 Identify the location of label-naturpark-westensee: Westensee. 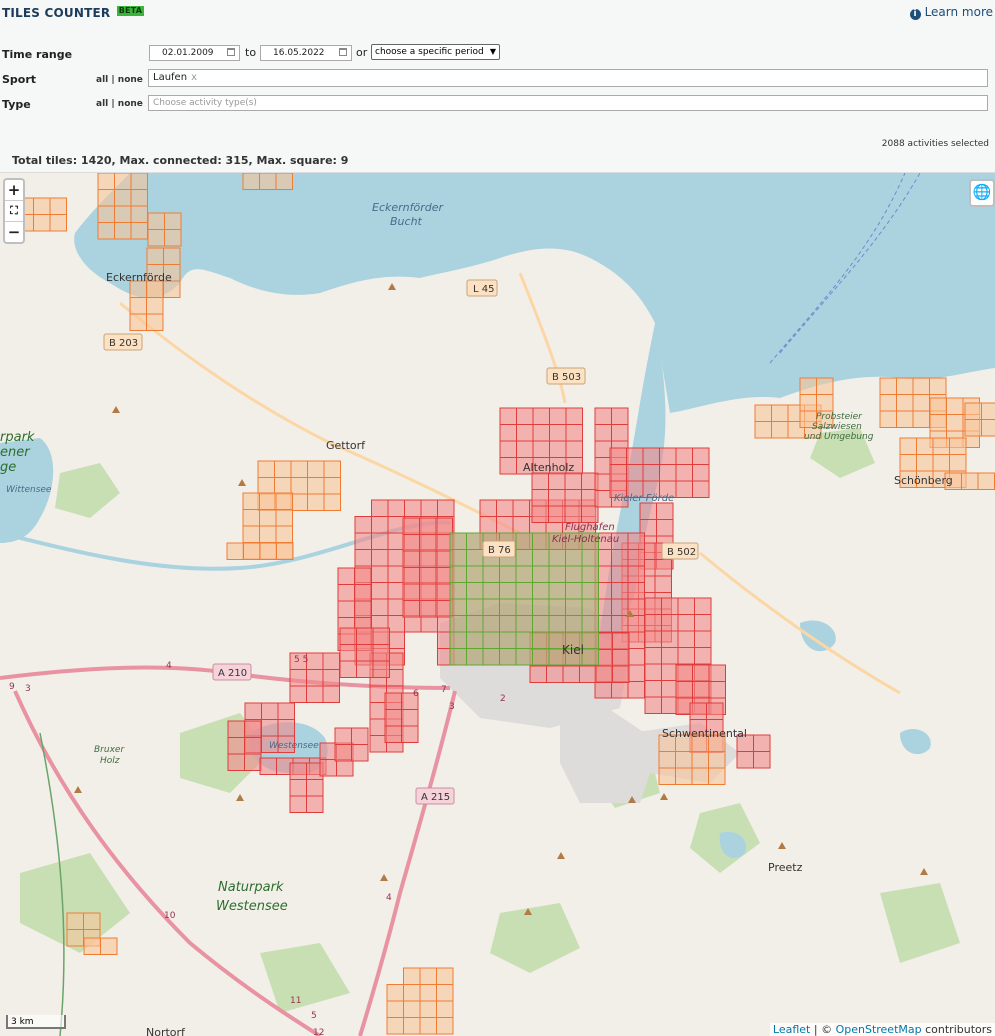
(252, 906).